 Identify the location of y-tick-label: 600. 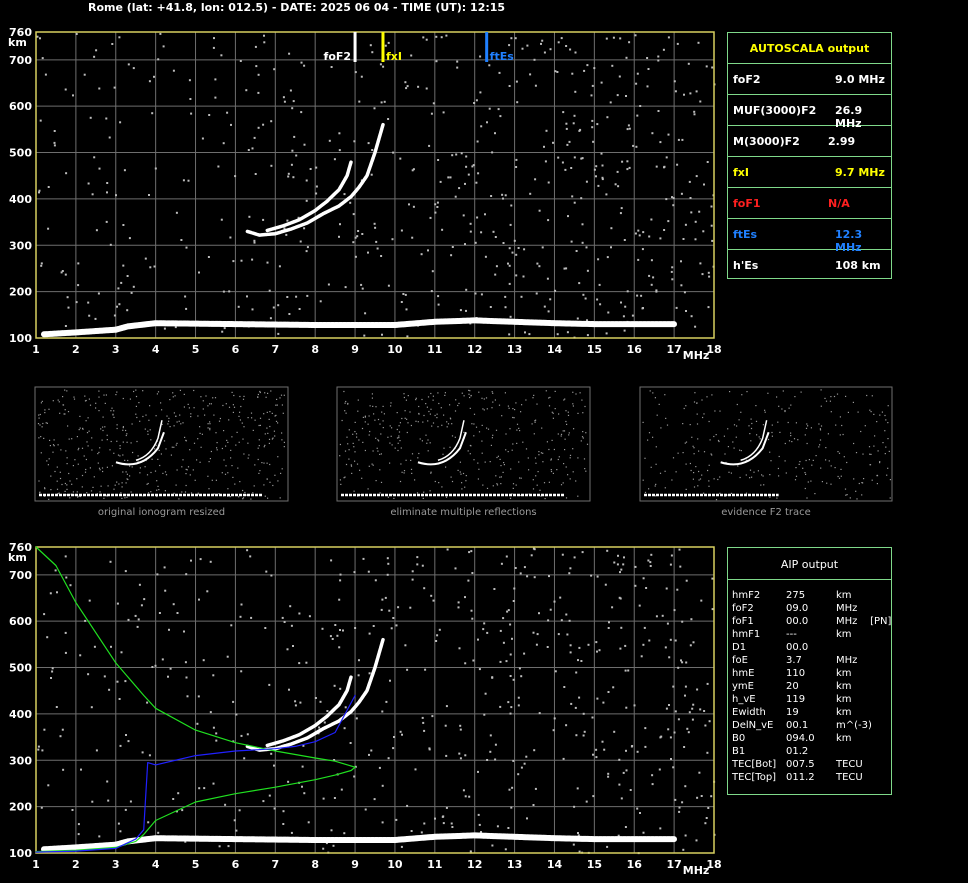
(20, 106).